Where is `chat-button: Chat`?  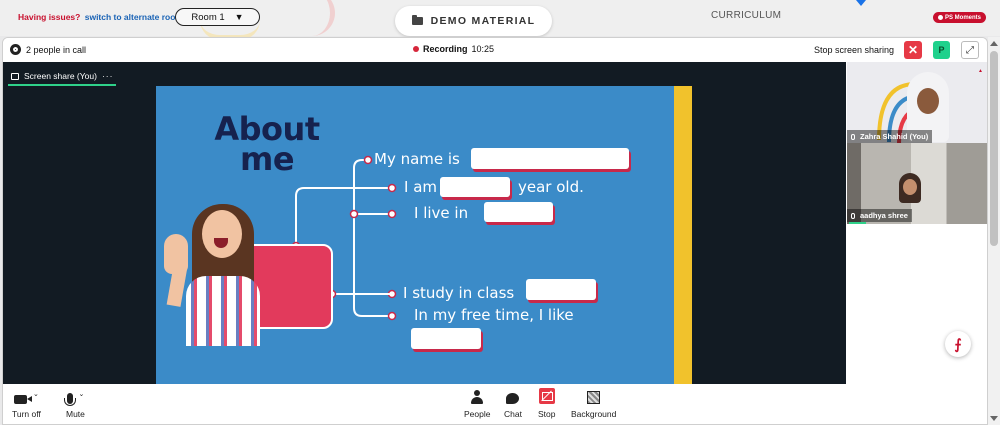
chat-button: Chat is located at coordinates (513, 403).